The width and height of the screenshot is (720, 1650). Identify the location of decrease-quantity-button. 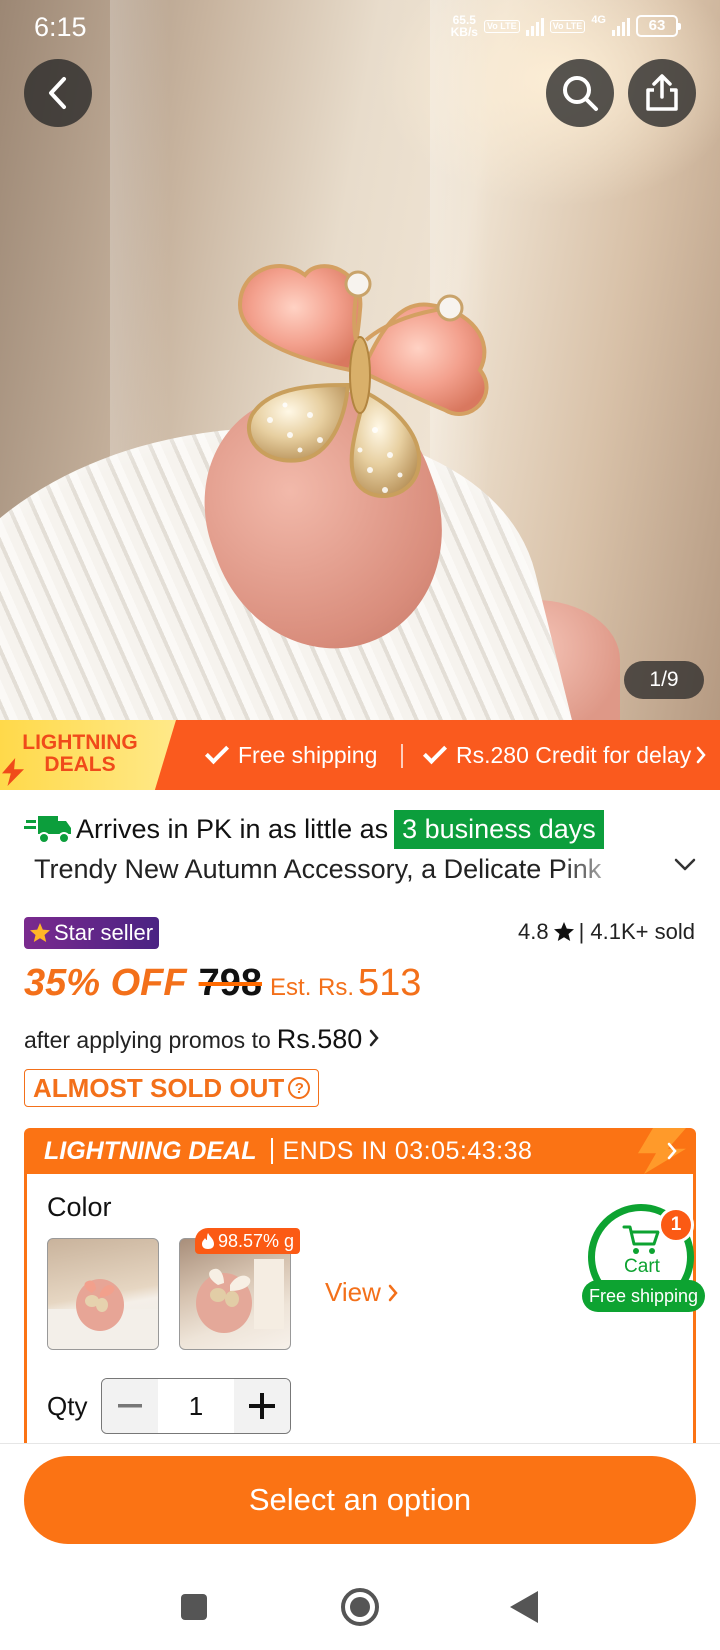
(130, 1406).